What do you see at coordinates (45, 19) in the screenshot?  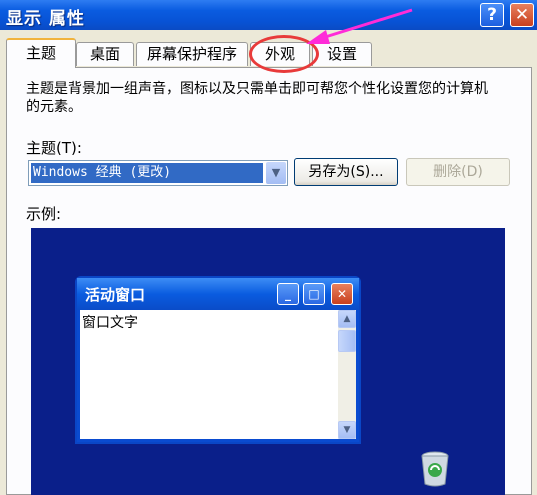 I see `window-title: 显示 属性` at bounding box center [45, 19].